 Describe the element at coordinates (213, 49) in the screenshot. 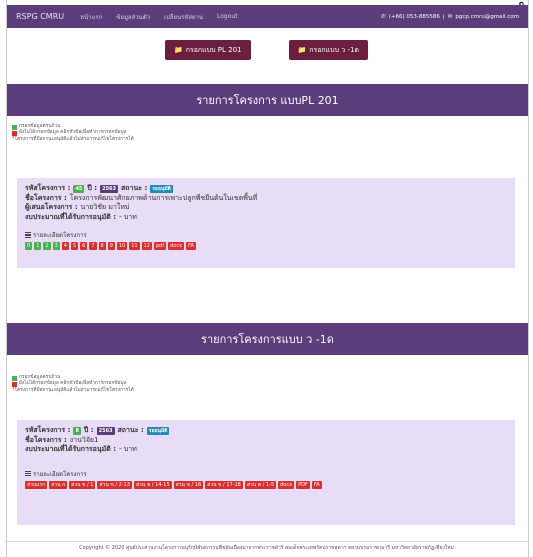

I see `fill-pl201-label: กรอกแบบ PL 201` at that location.